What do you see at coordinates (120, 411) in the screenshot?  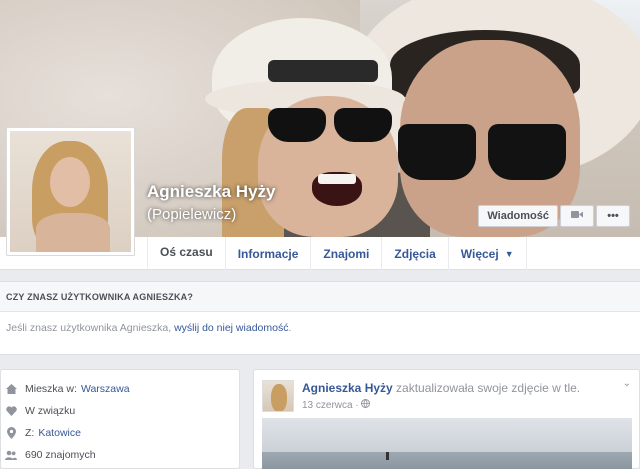 I see `intro-relationship: W związku` at bounding box center [120, 411].